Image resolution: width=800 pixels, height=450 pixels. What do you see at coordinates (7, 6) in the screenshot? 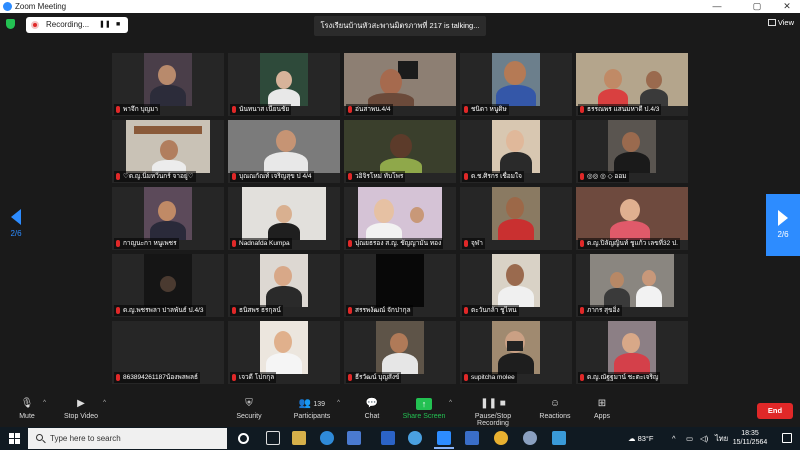
I see `zoom-logo-icon` at bounding box center [7, 6].